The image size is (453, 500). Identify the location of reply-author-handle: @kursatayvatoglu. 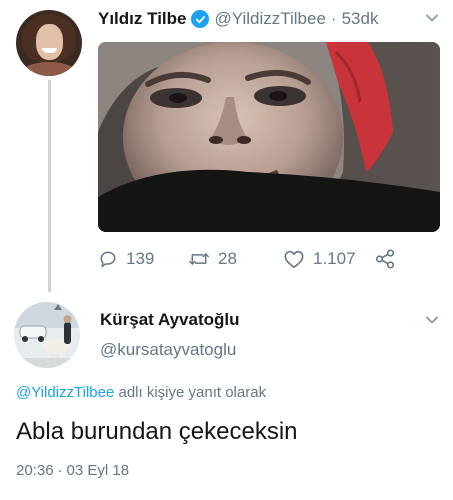
(168, 350).